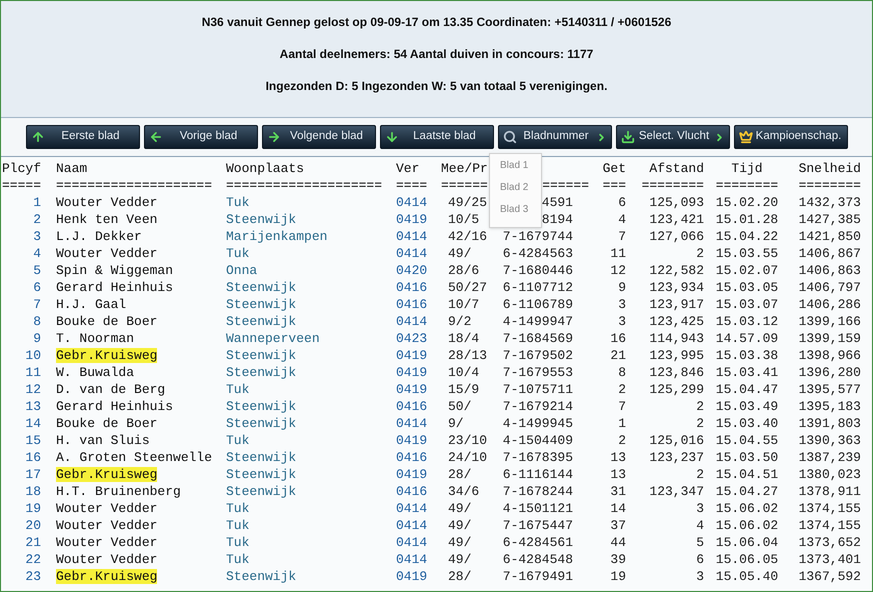  What do you see at coordinates (537, 270) in the screenshot?
I see `table-cell: 7-1680446` at bounding box center [537, 270].